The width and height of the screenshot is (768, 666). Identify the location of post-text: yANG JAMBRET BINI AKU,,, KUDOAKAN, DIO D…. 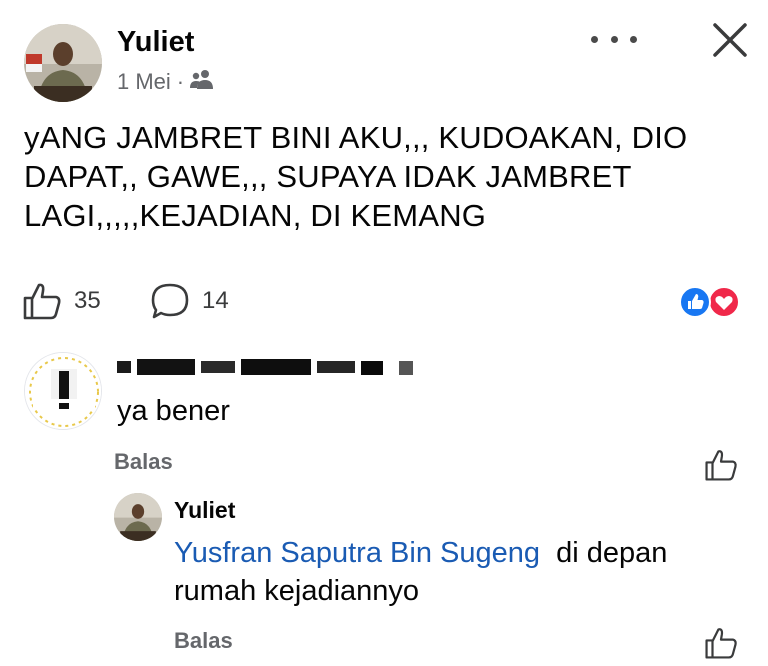
(356, 176).